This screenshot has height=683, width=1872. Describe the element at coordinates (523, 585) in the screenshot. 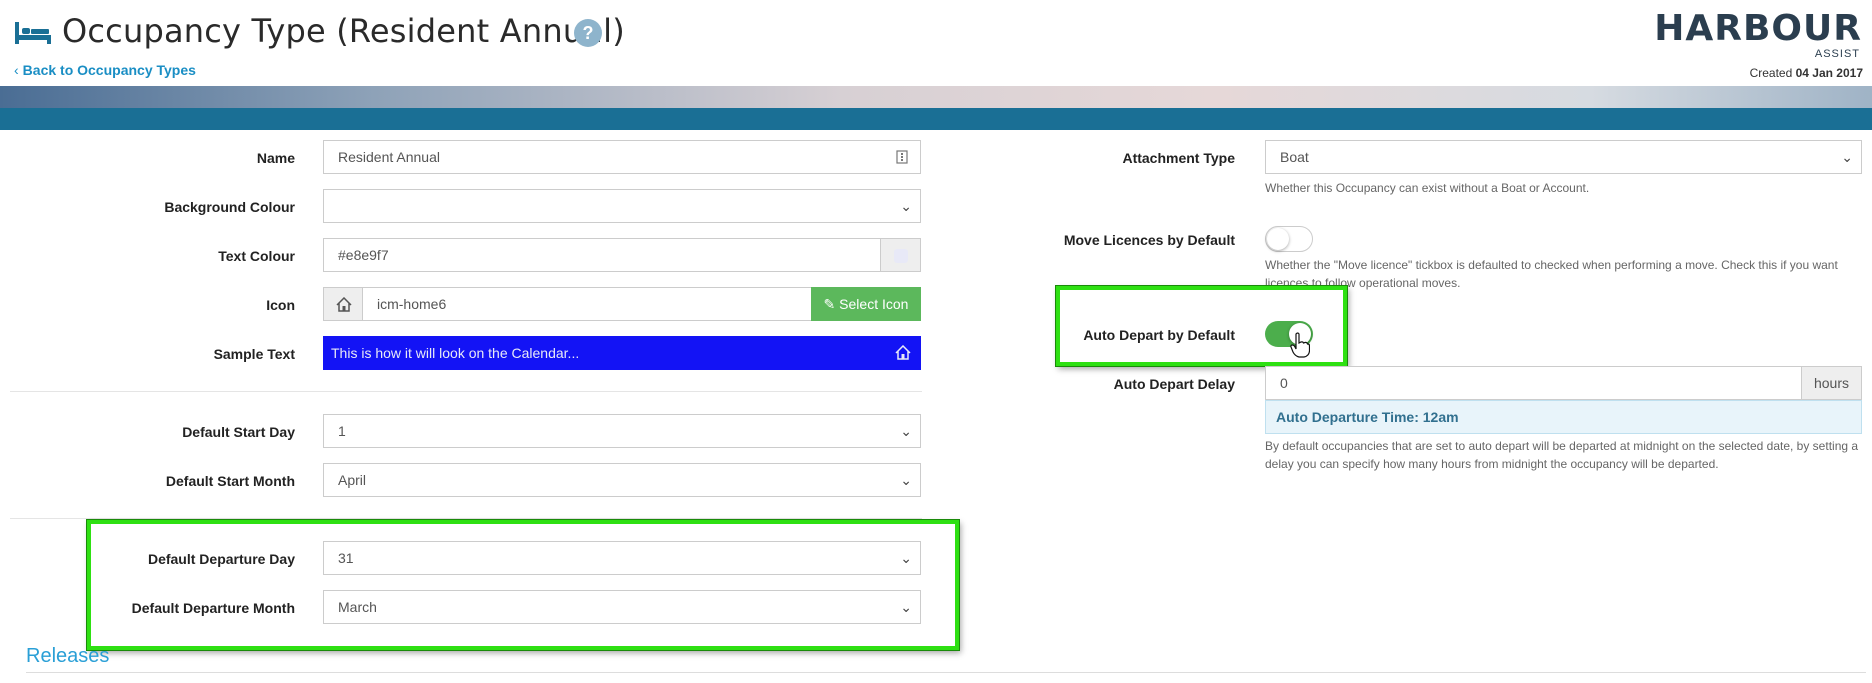

I see `highlight-departure` at that location.